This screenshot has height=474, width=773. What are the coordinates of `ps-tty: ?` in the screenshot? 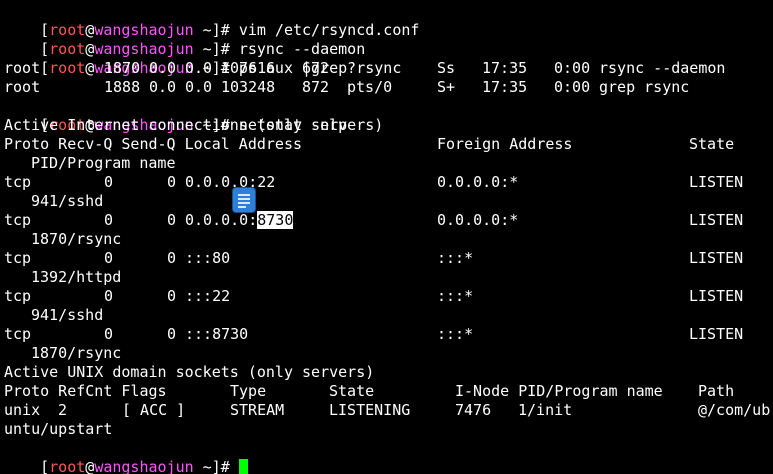 It's located at (352, 68).